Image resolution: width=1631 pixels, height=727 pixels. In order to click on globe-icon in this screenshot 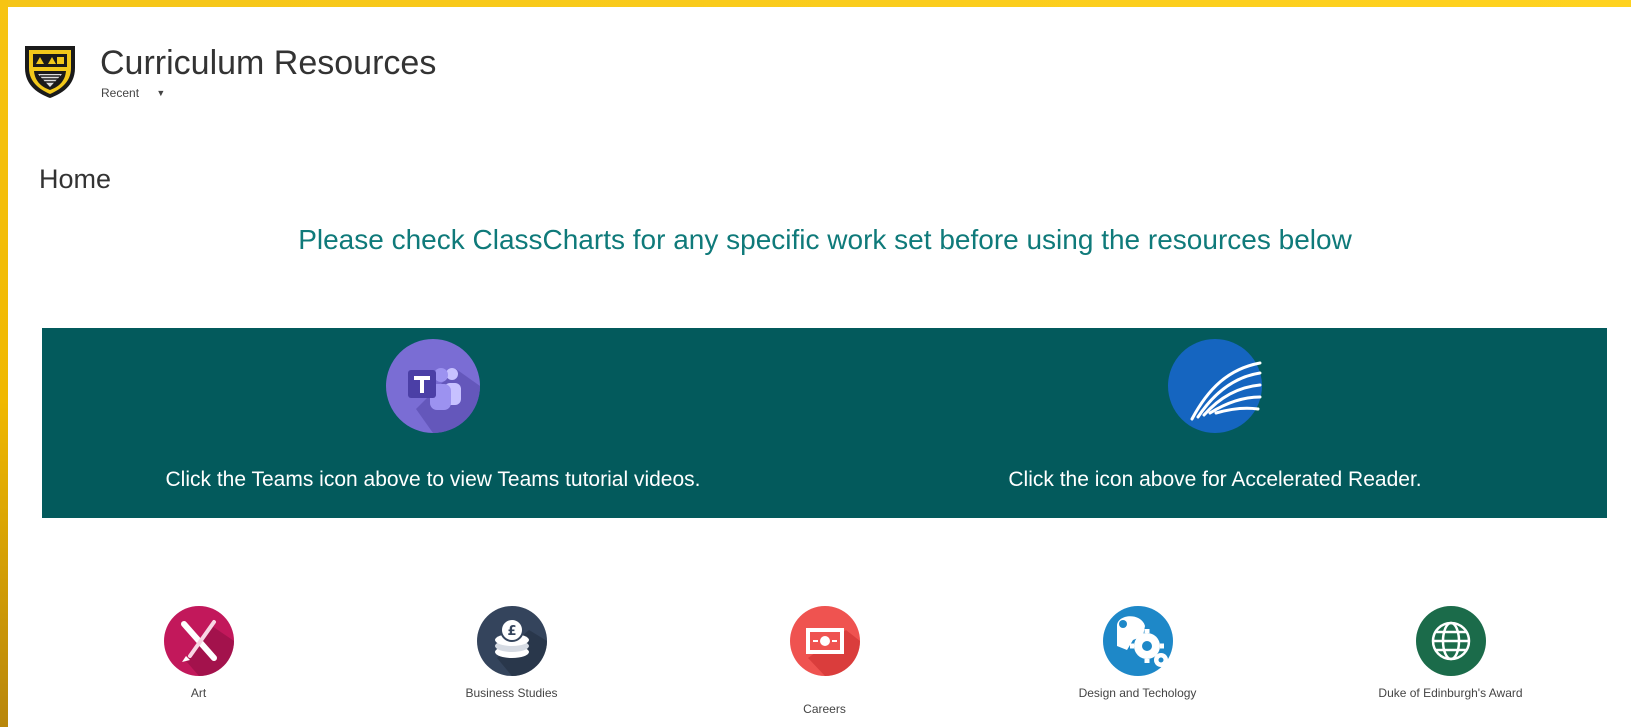, I will do `click(1450, 641)`.